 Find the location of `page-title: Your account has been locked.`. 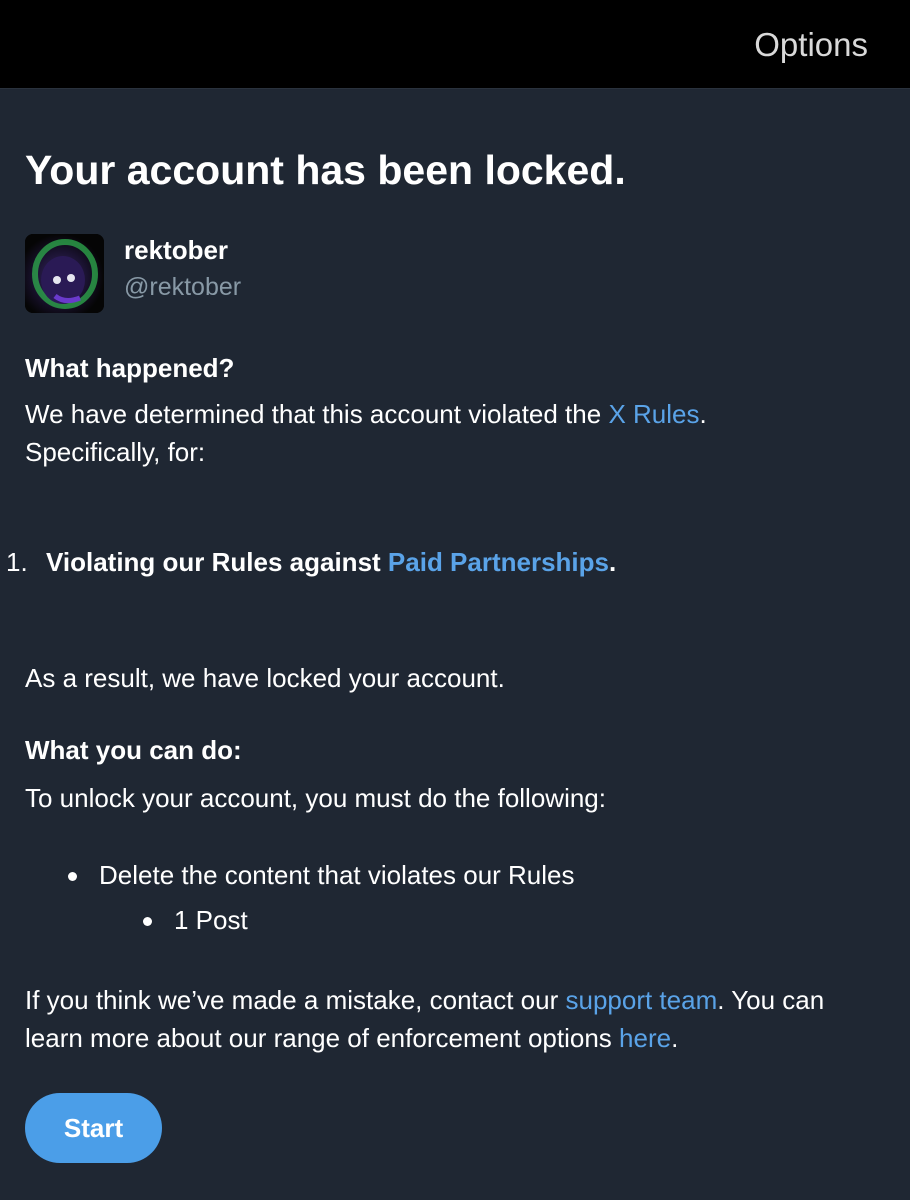

page-title: Your account has been locked. is located at coordinates (325, 170).